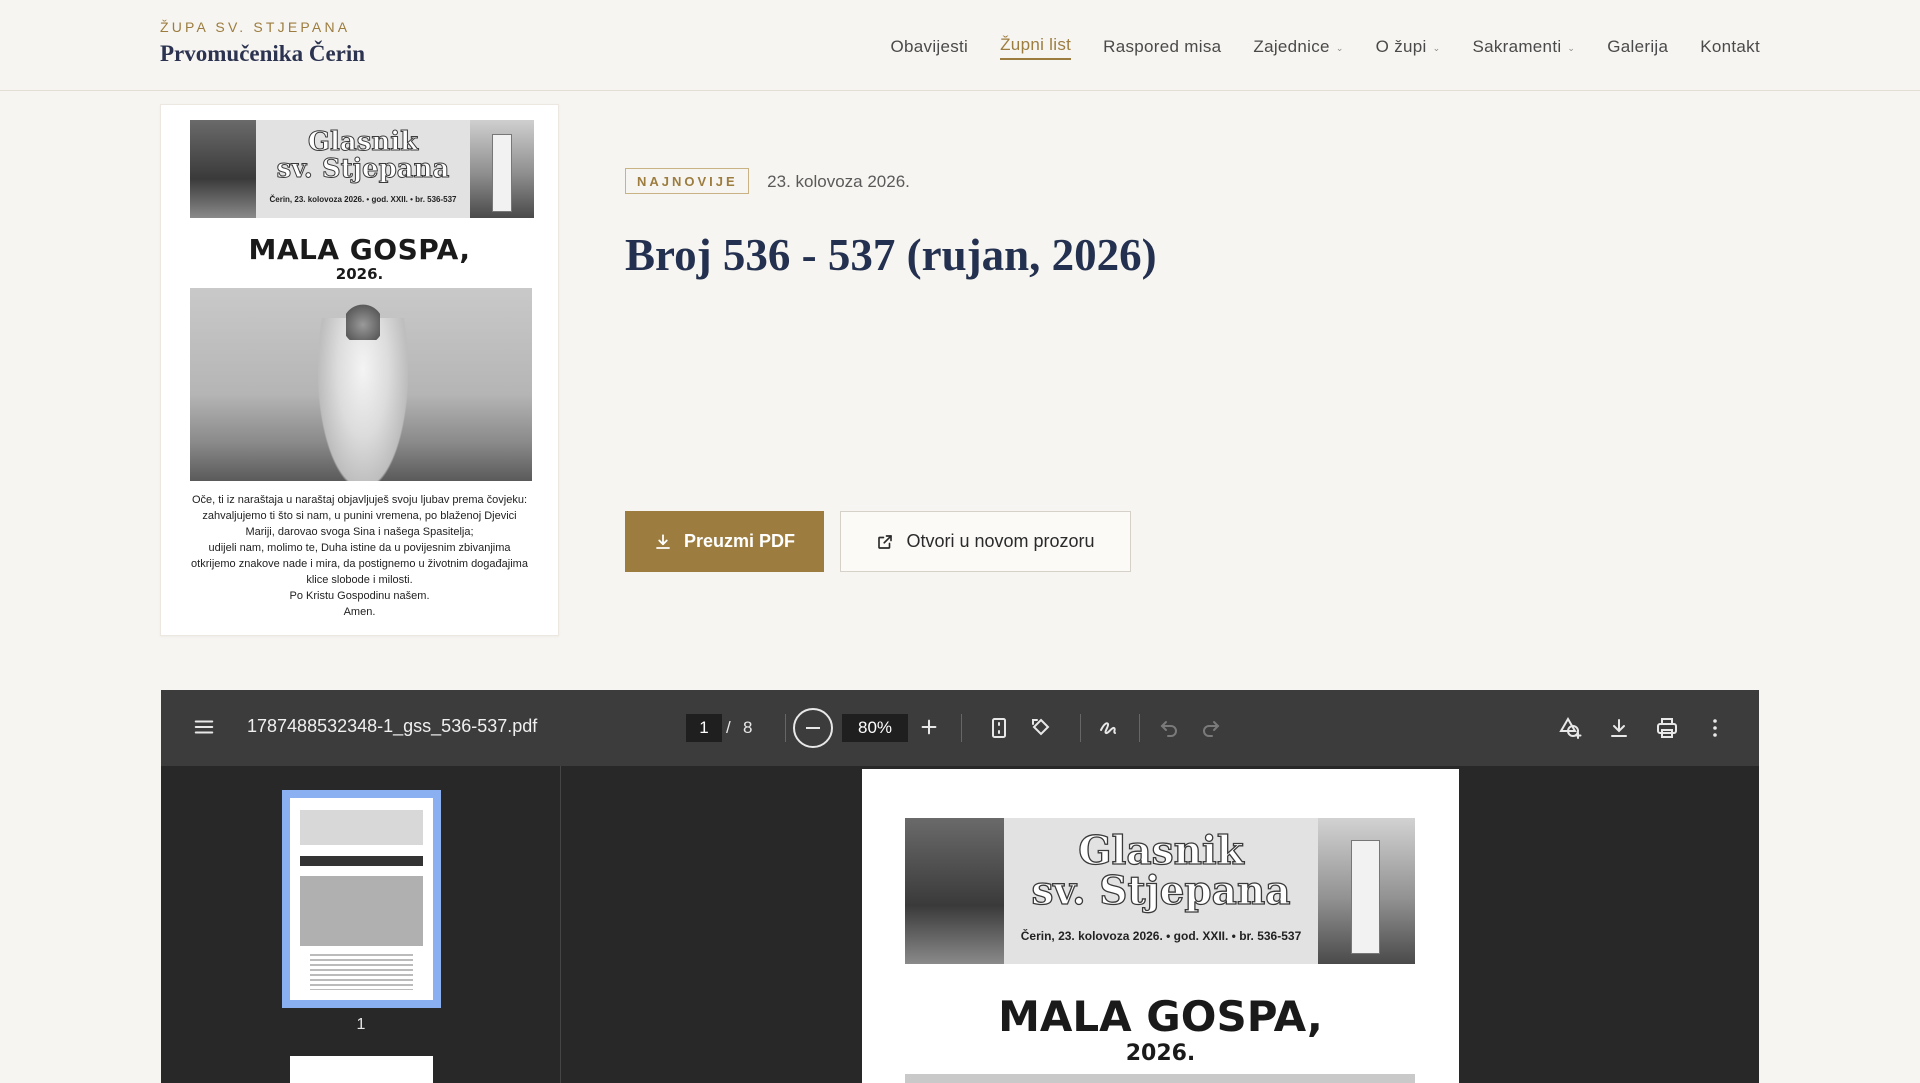  Describe the element at coordinates (1291, 46) in the screenshot. I see `nav-label: Zajednice` at that location.